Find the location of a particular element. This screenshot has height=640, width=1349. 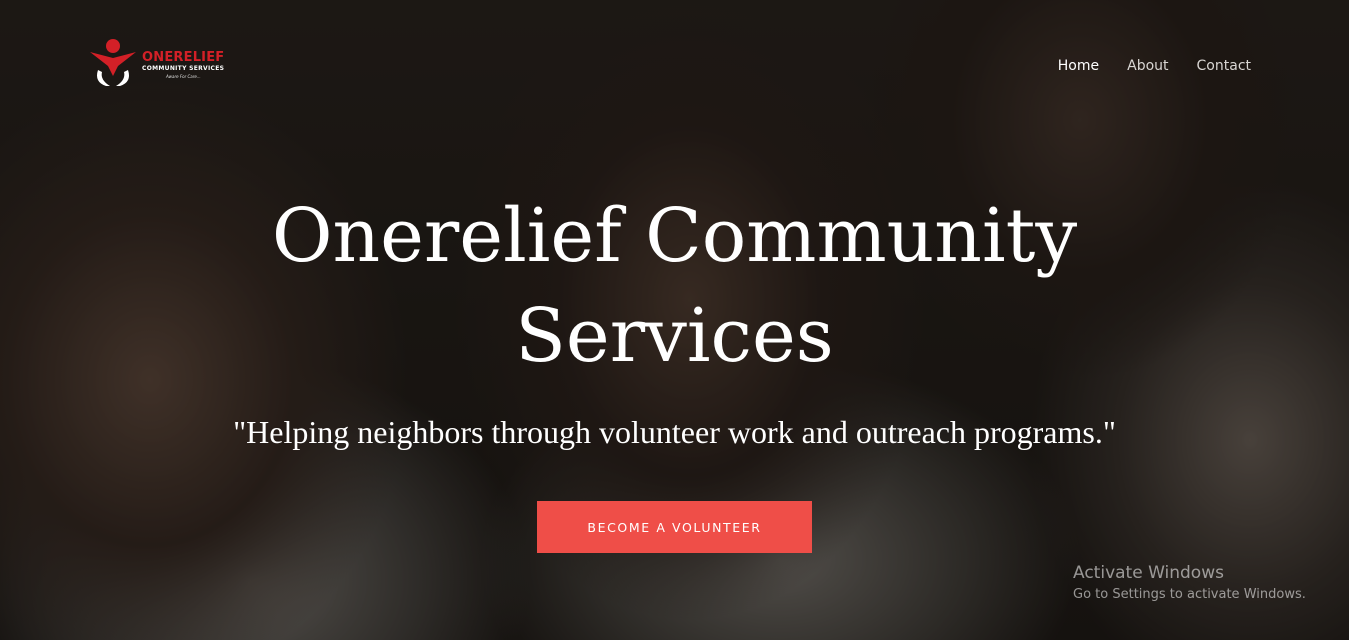

main-nav: Home About Contact is located at coordinates (1154, 66).